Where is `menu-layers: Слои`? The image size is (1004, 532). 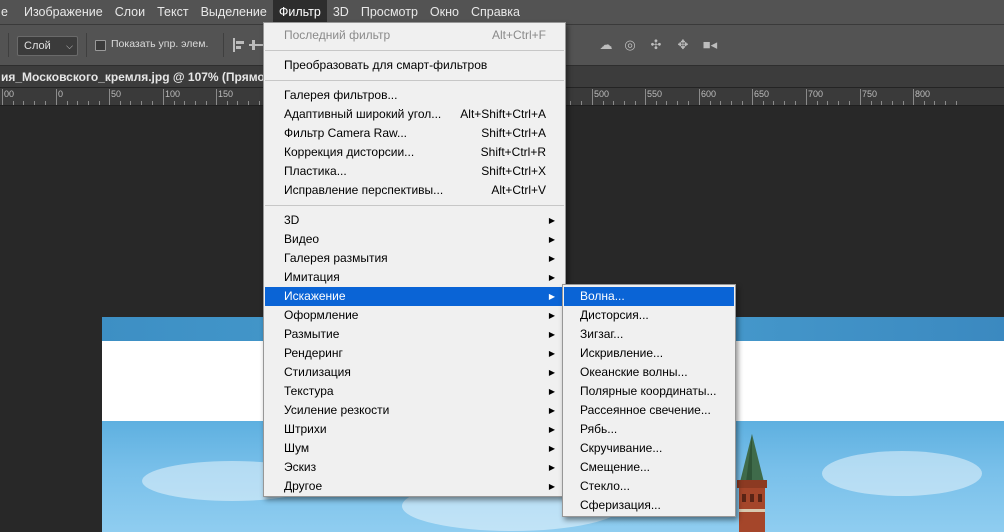
menu-layers: Слои is located at coordinates (130, 12).